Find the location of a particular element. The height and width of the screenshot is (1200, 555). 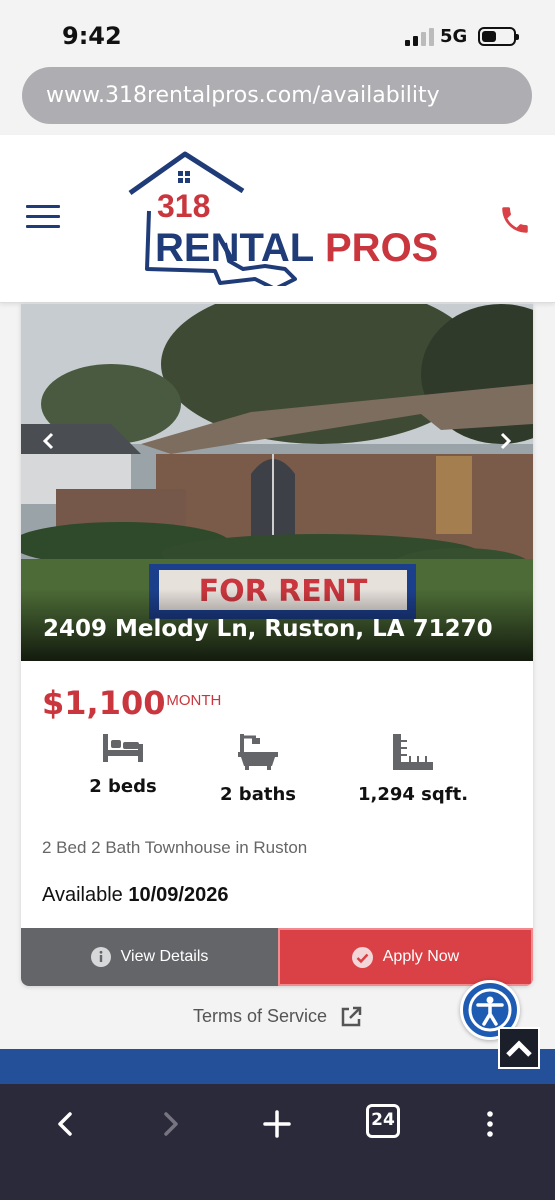

phone-icon is located at coordinates (515, 220).